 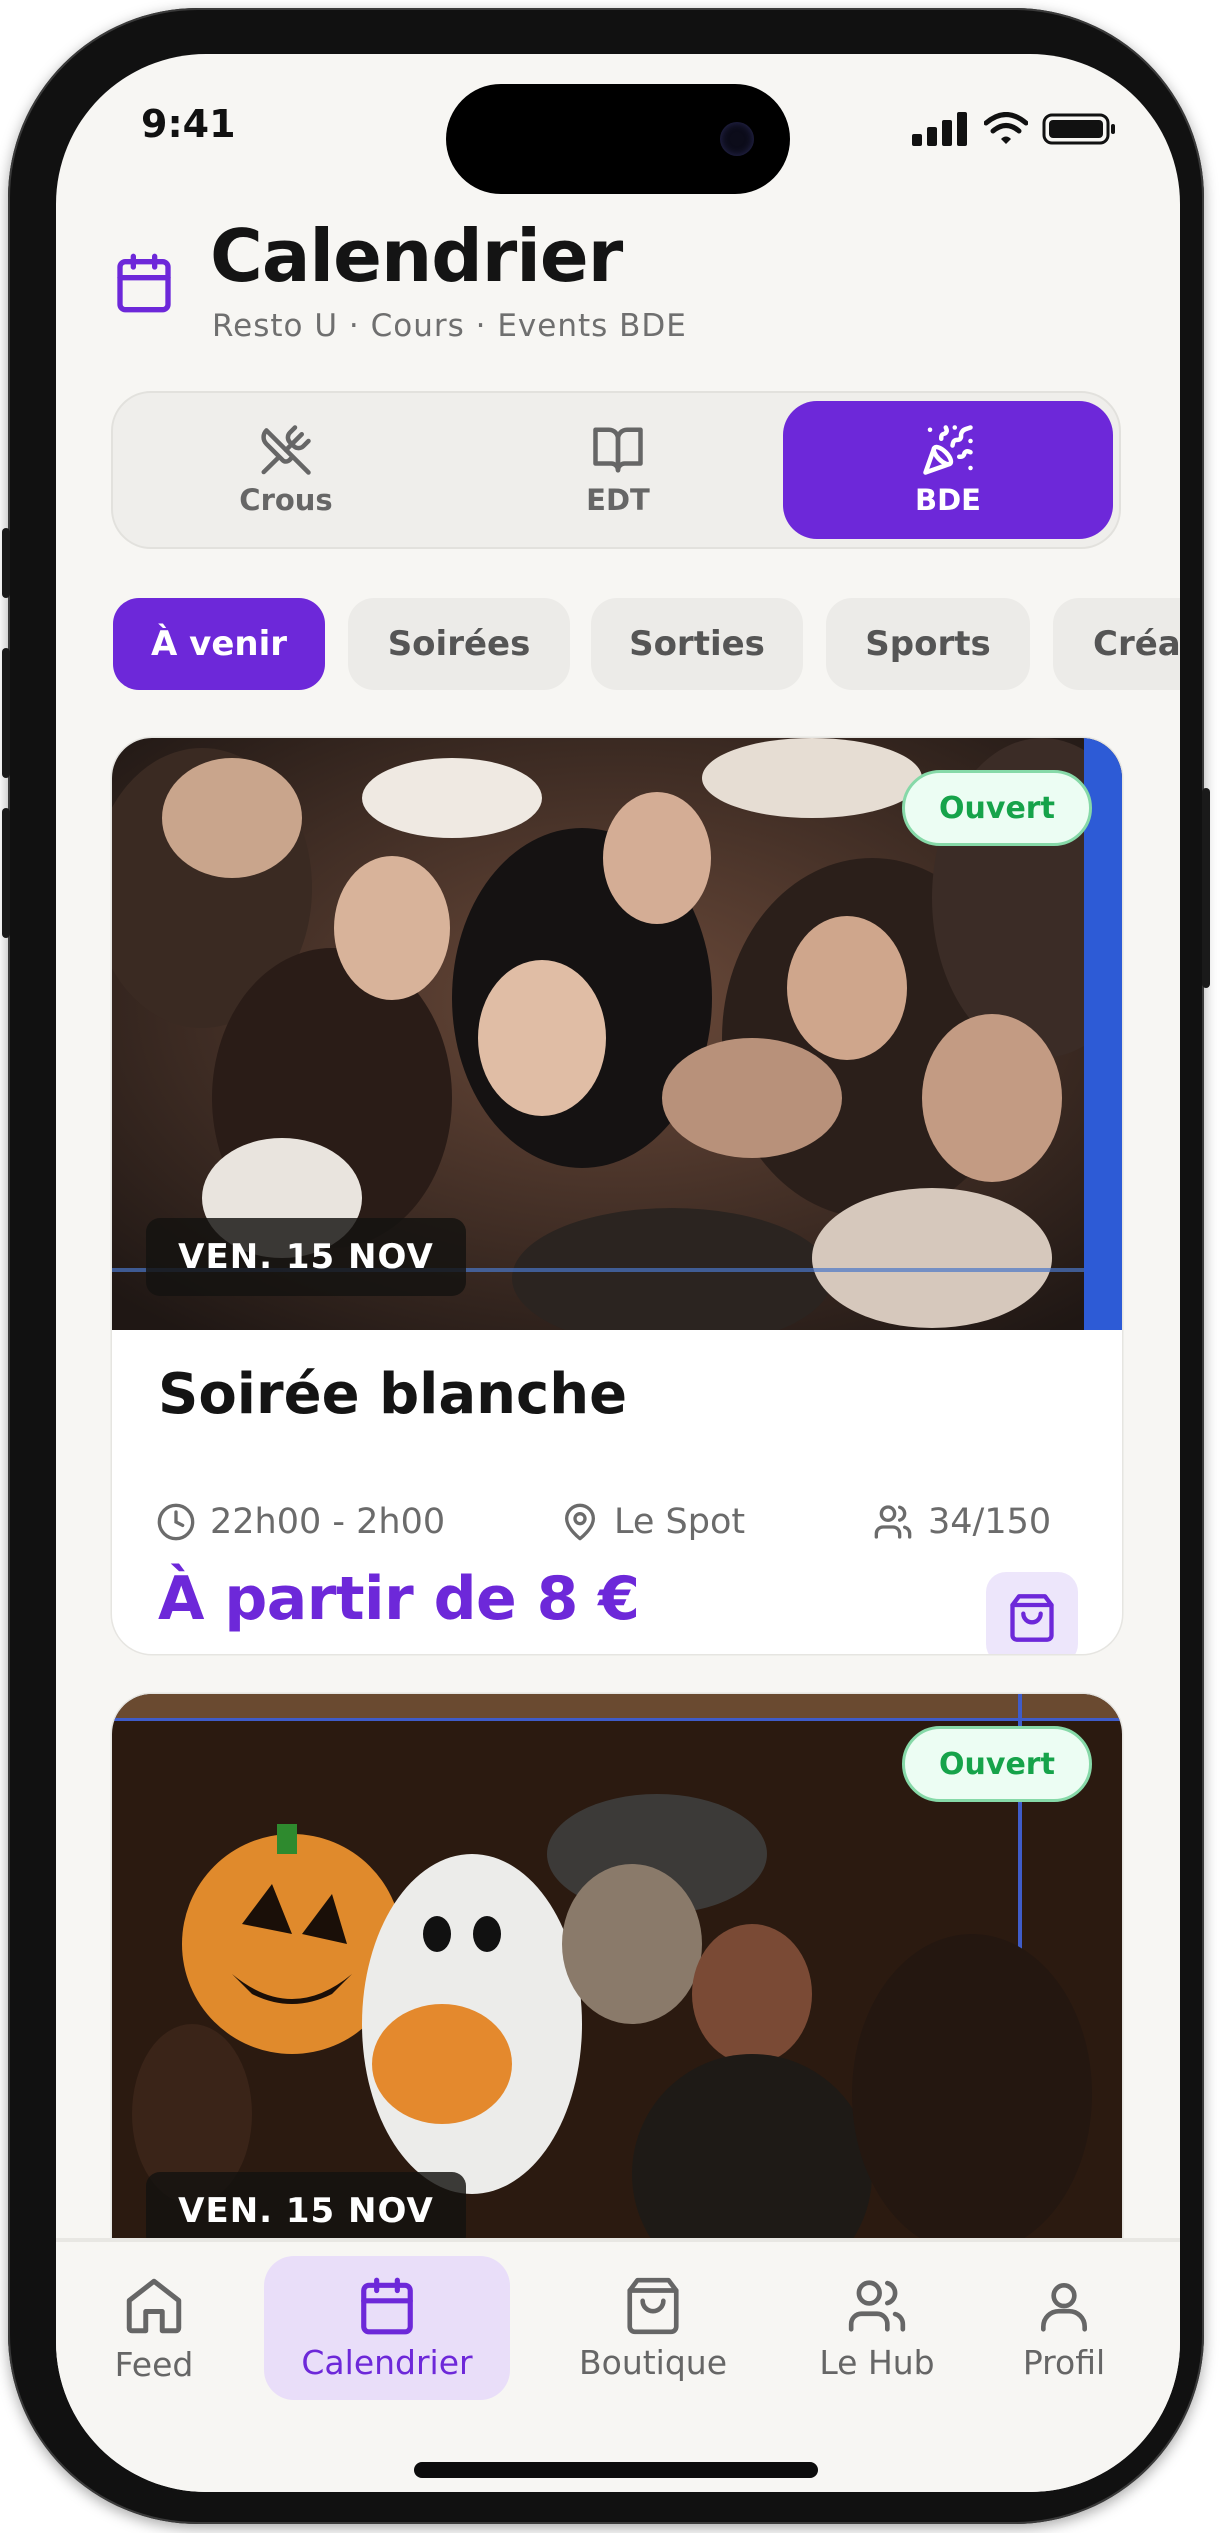 What do you see at coordinates (449, 326) in the screenshot?
I see `page-subtitle: Resto U · Cours · Events BDE` at bounding box center [449, 326].